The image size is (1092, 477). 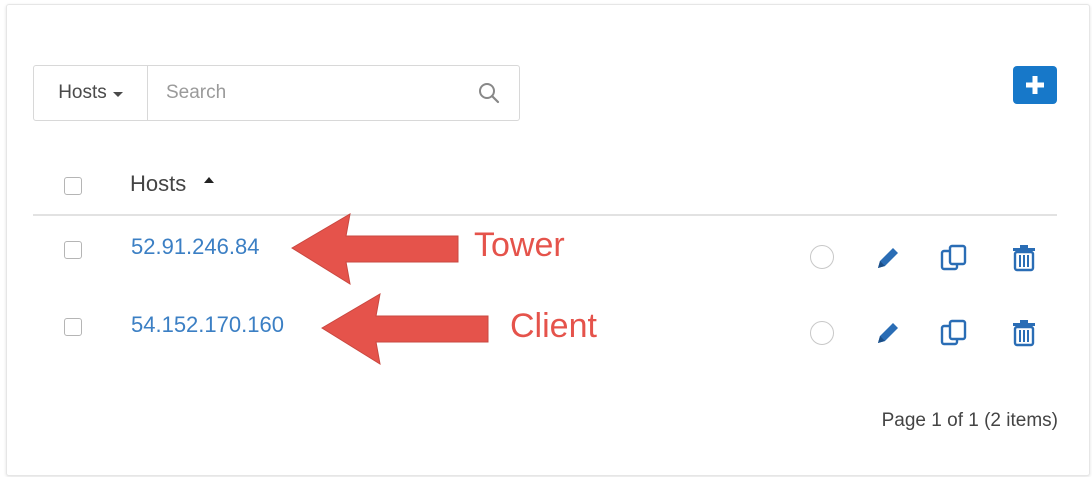 What do you see at coordinates (209, 180) in the screenshot?
I see `sort-ascending-icon` at bounding box center [209, 180].